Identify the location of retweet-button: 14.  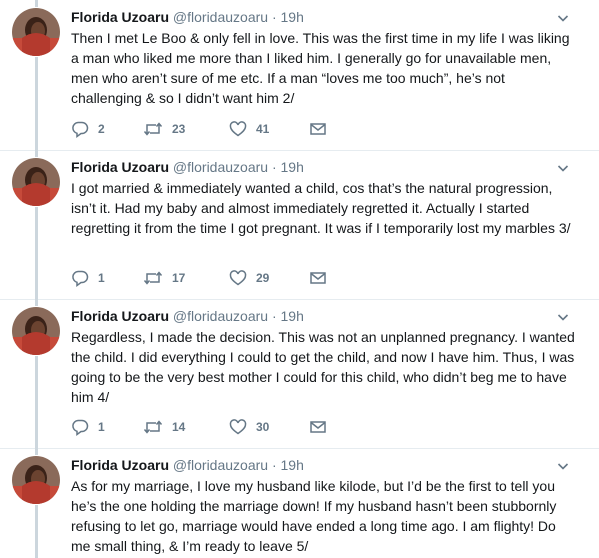
(164, 427).